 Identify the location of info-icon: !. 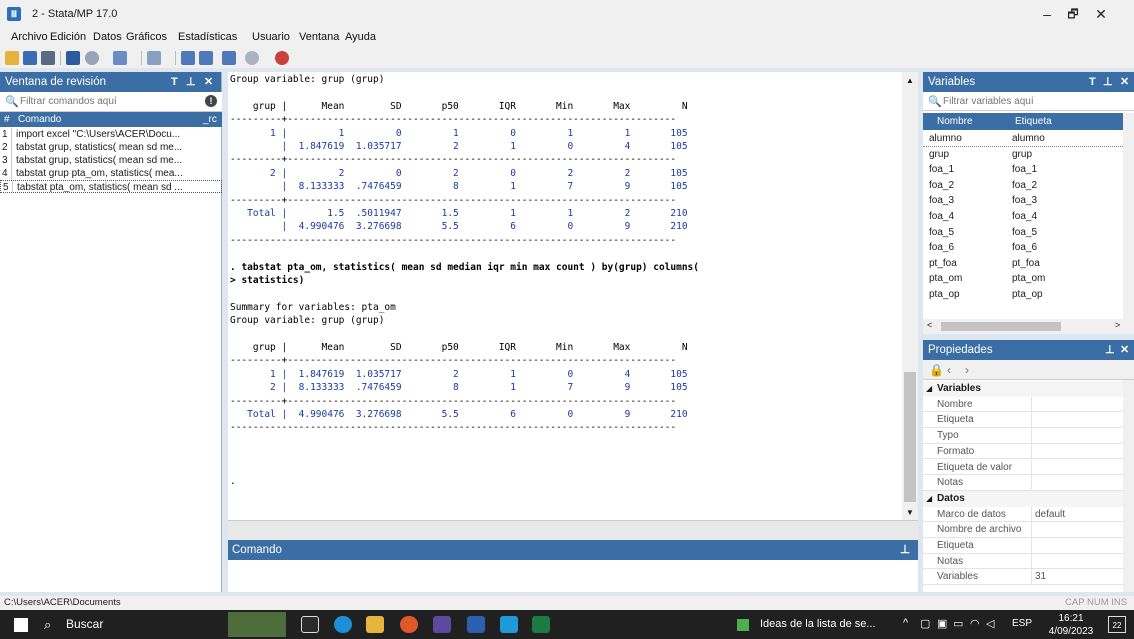
(211, 101).